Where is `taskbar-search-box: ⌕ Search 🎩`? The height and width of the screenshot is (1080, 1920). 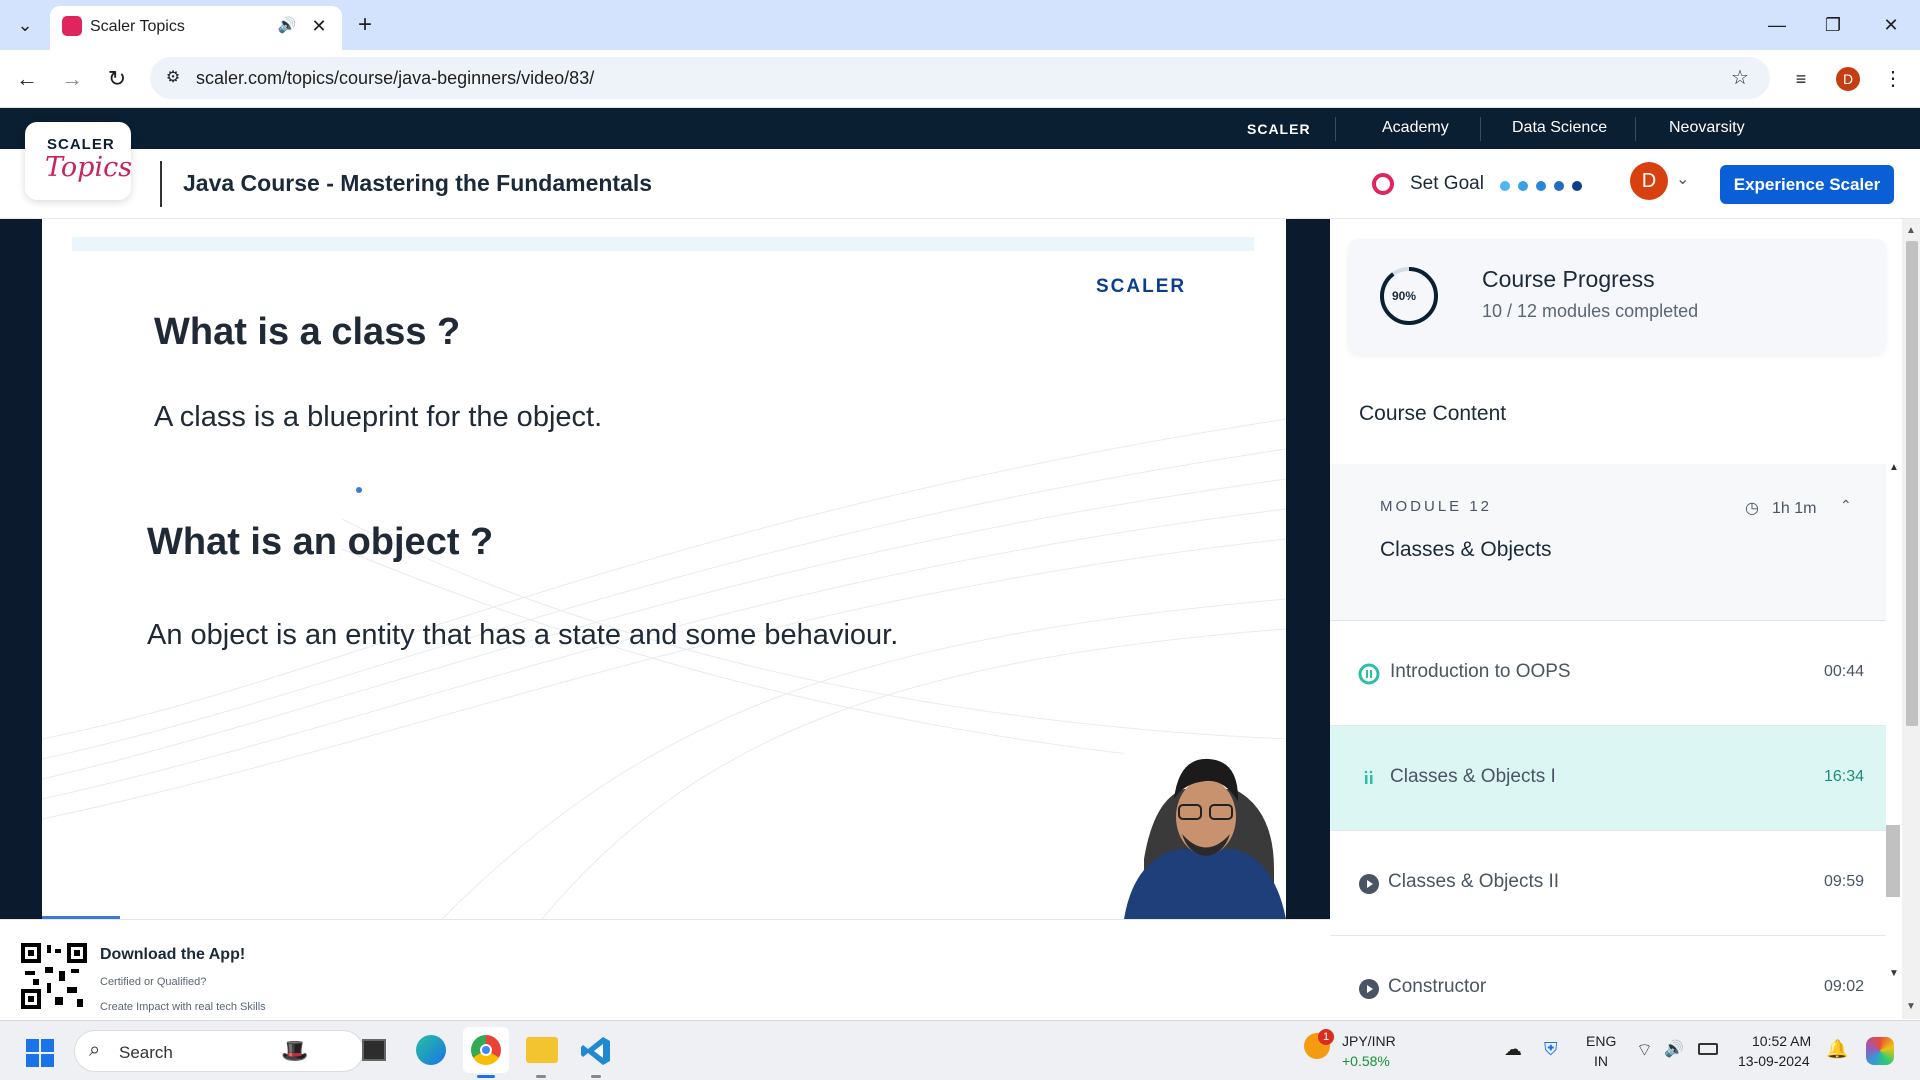
taskbar-search-box: ⌕ Search 🎩 is located at coordinates (219, 1051).